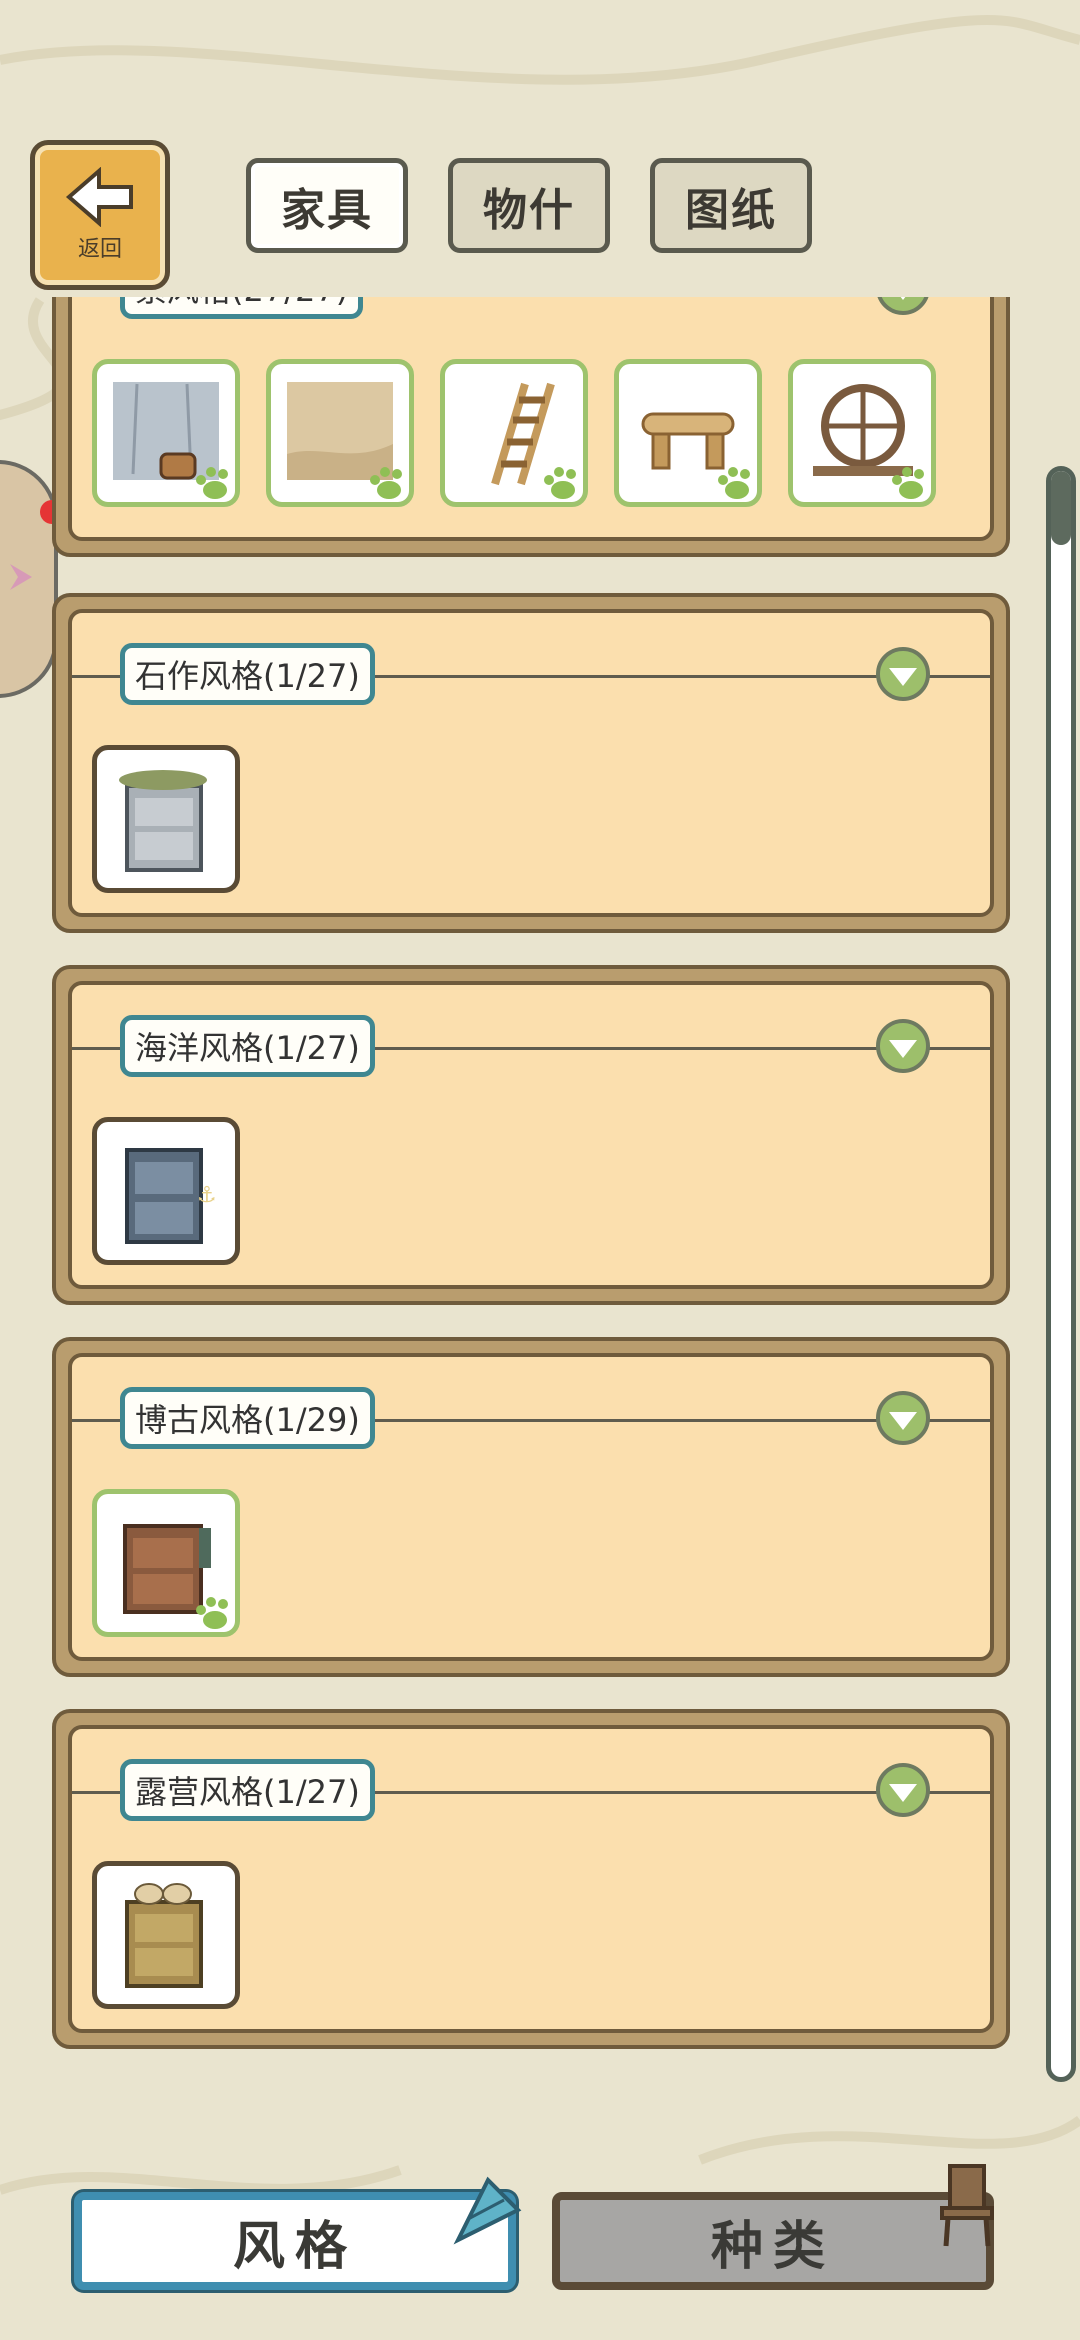 This screenshot has width=1080, height=2340. Describe the element at coordinates (242, 308) in the screenshot. I see `section-title: 素风格(27/27)` at that location.